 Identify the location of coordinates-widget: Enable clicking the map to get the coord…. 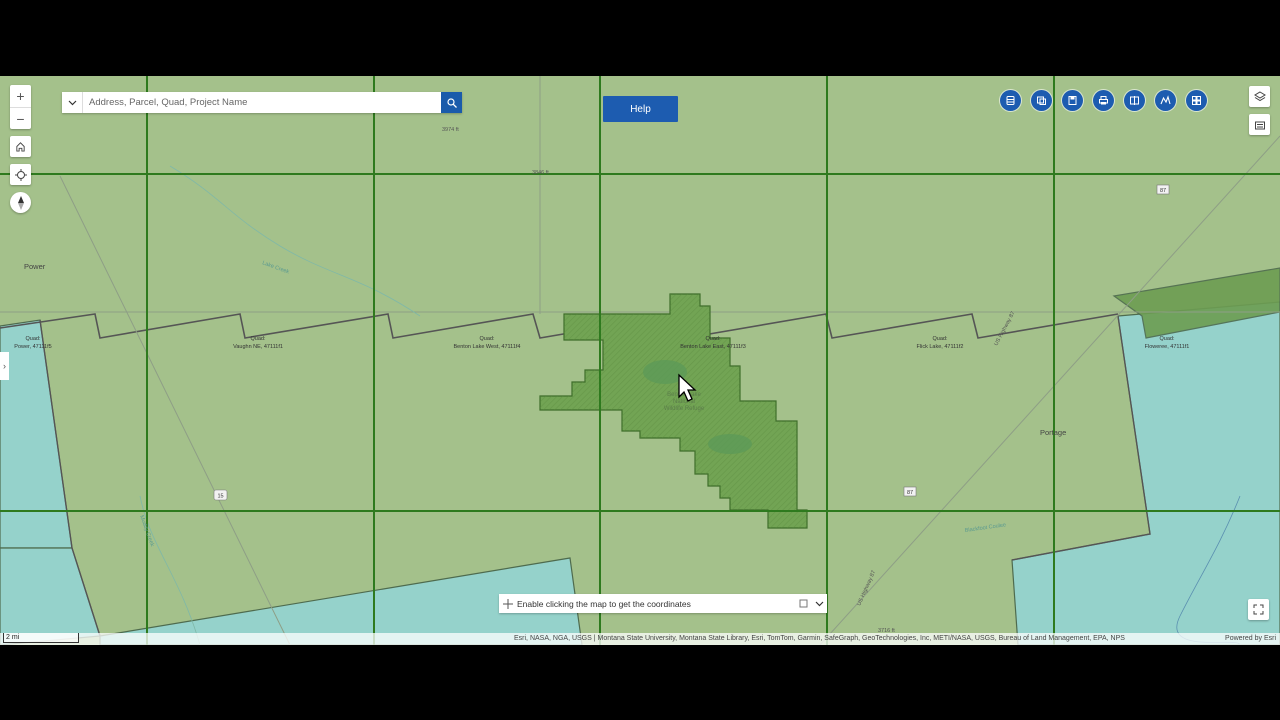
(663, 603).